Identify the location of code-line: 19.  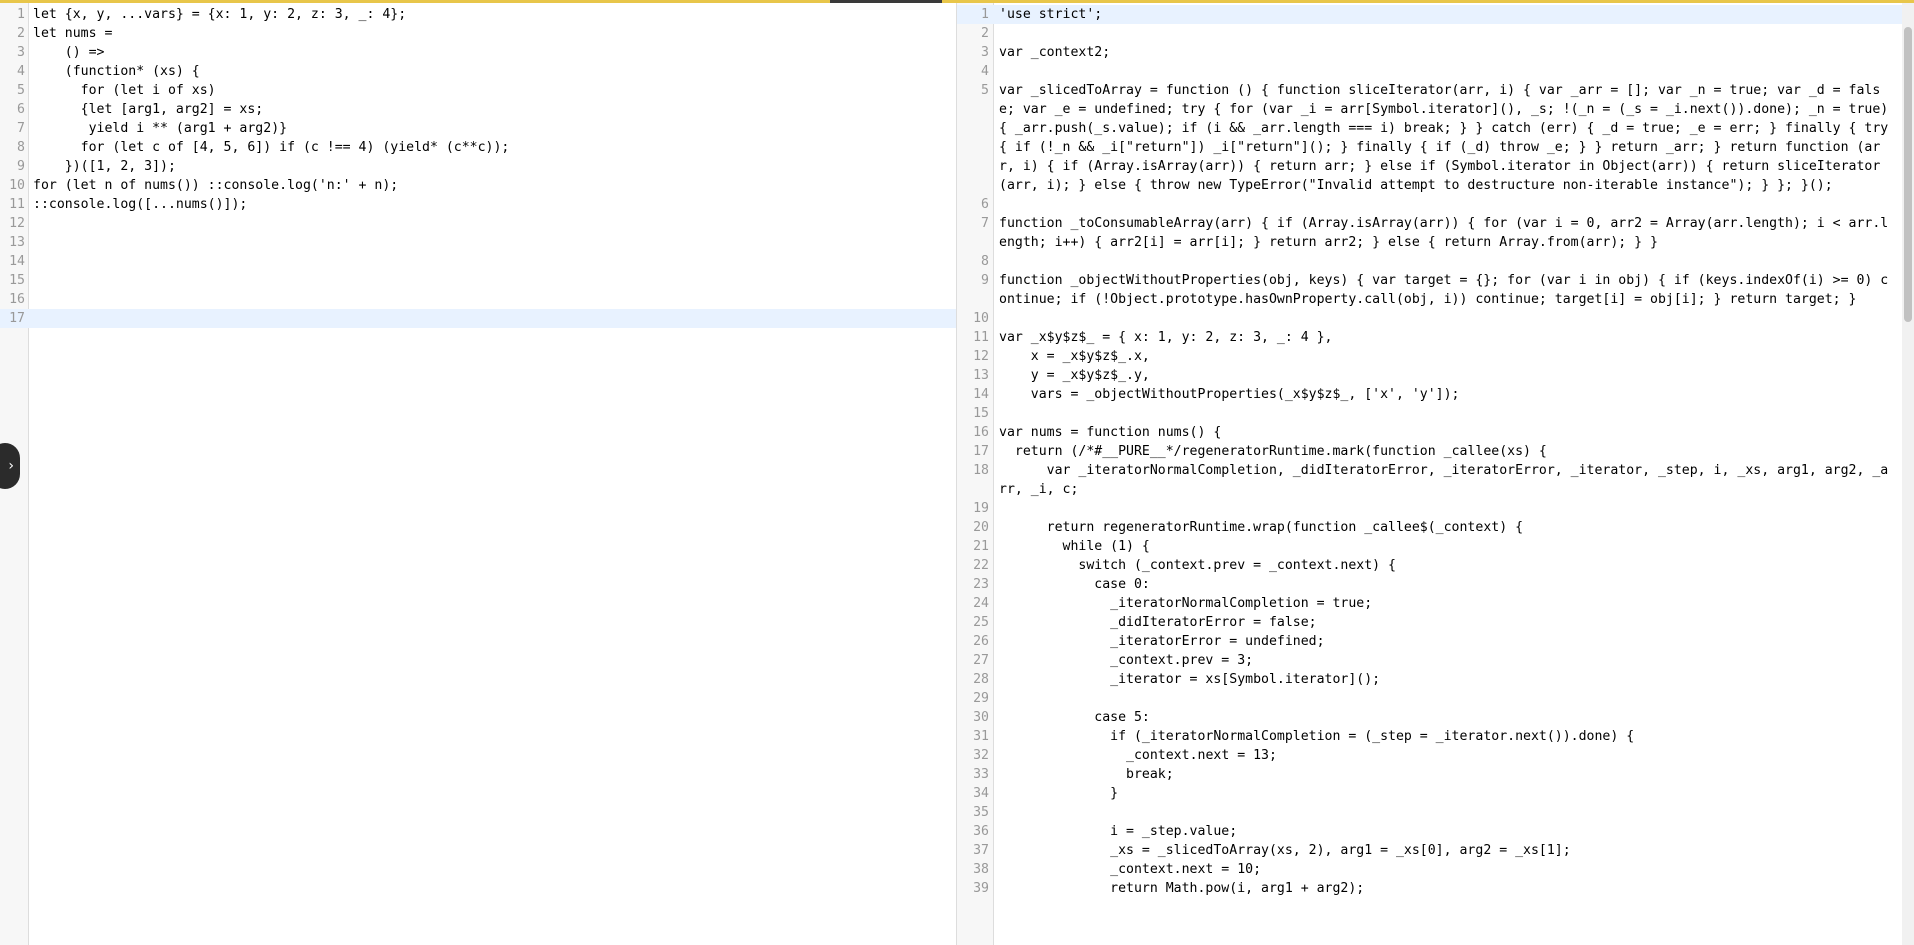
(1435, 508).